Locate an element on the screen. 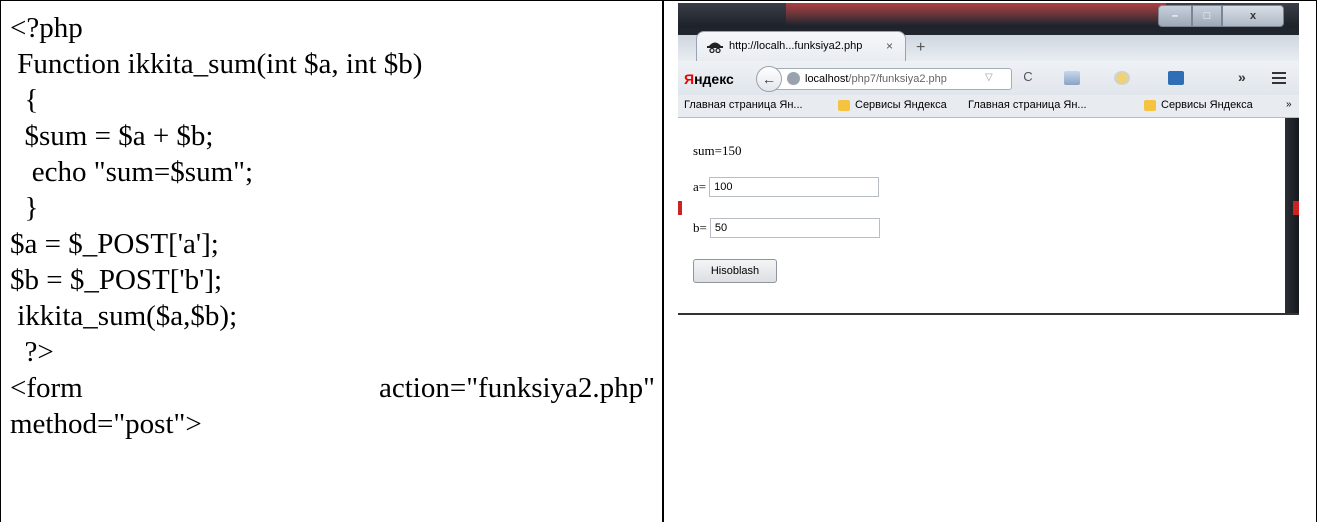 The height and width of the screenshot is (522, 1319). url-path: /php7/funksiya2.php is located at coordinates (897, 79).